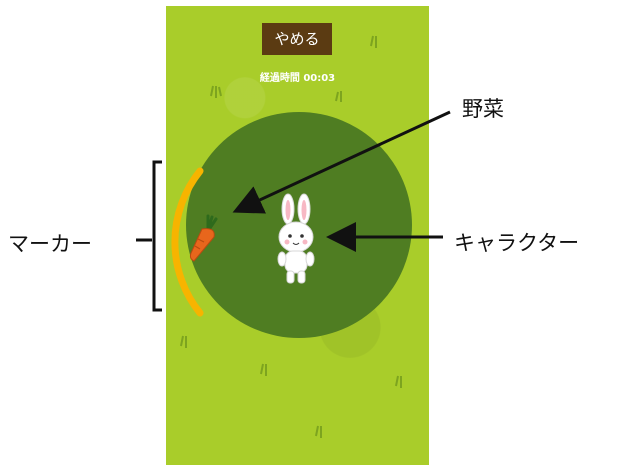  What do you see at coordinates (157, 236) in the screenshot?
I see `marker-bracket` at bounding box center [157, 236].